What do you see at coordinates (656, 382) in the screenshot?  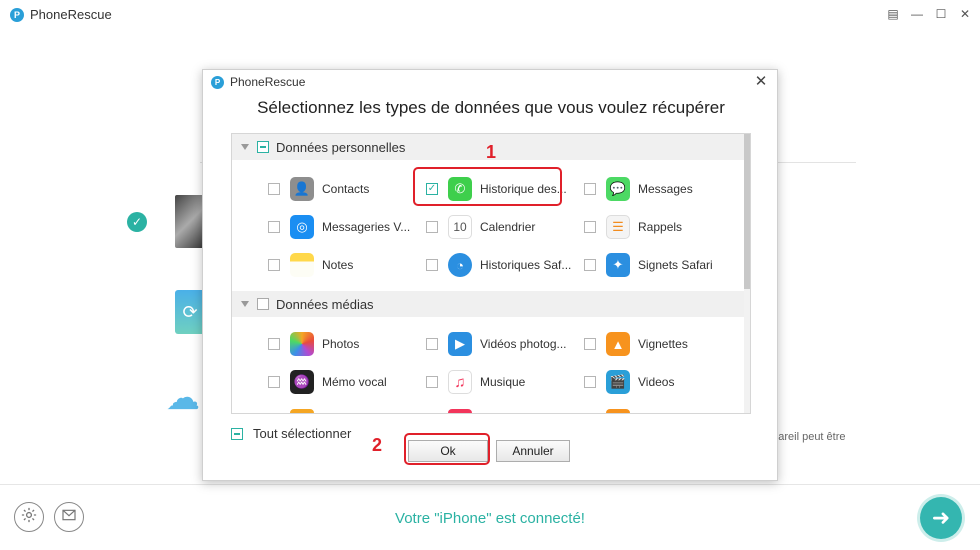 I see `item-label: Videos` at bounding box center [656, 382].